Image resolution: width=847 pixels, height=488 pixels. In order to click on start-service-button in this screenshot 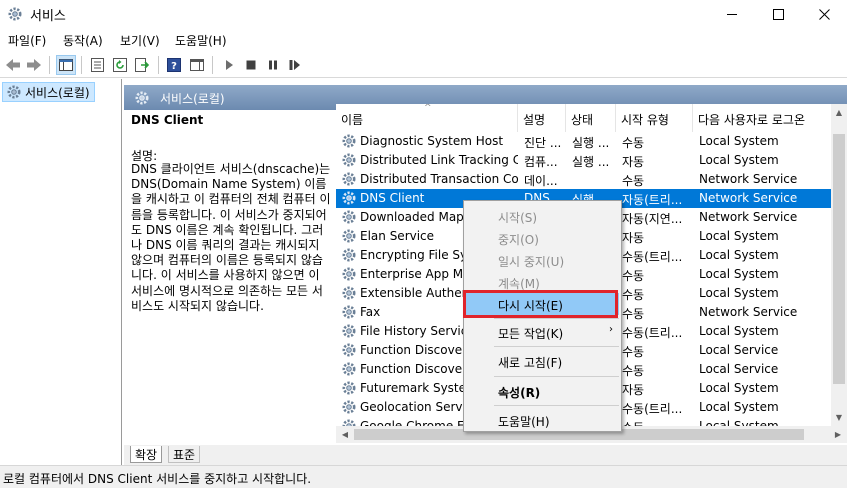, I will do `click(229, 65)`.